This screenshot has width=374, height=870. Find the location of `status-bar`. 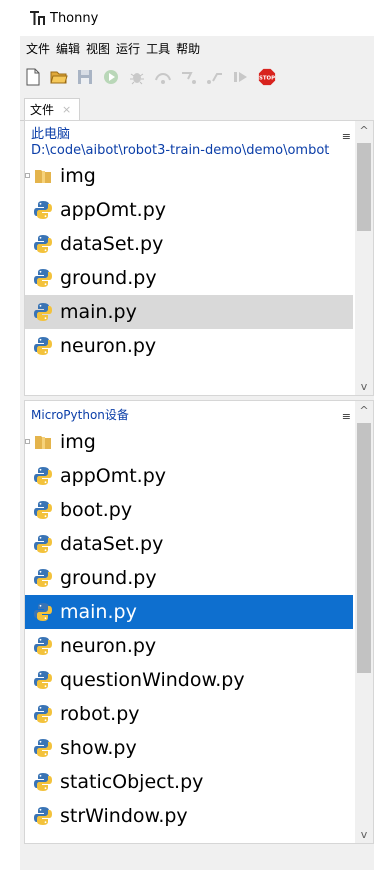

status-bar is located at coordinates (197, 858).